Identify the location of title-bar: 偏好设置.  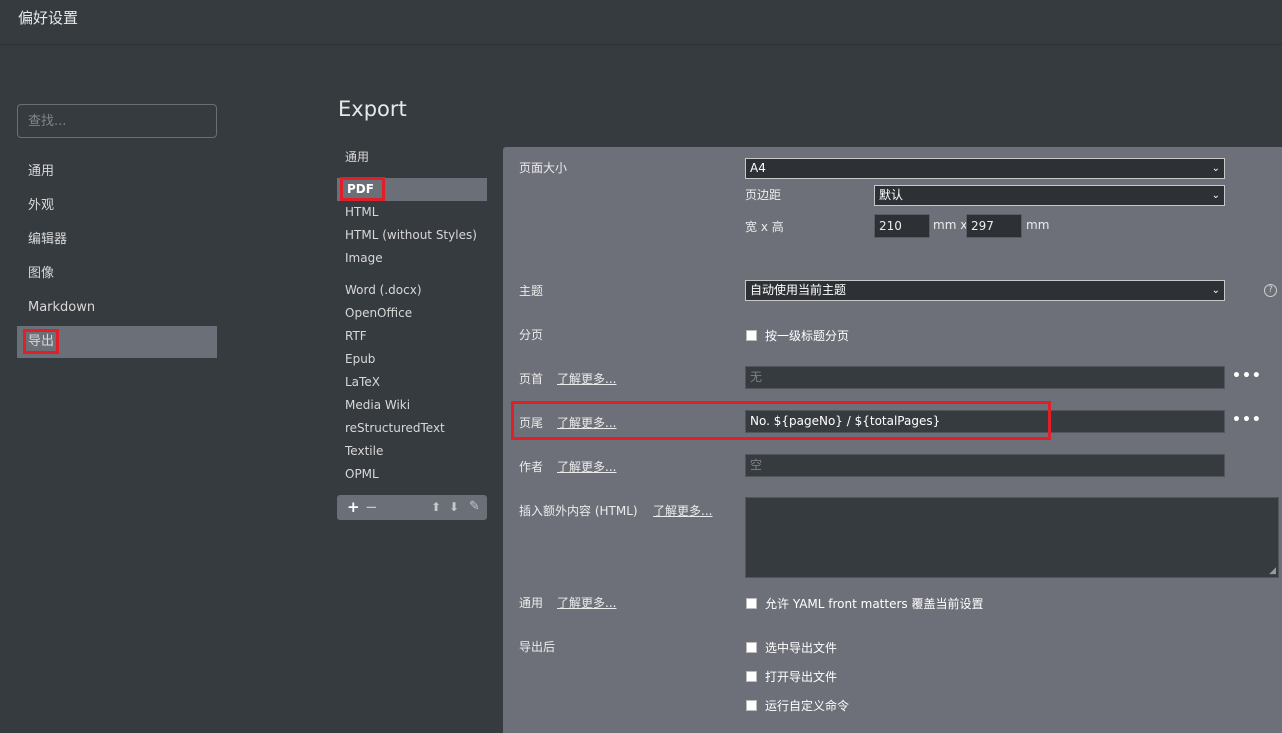
(641, 22).